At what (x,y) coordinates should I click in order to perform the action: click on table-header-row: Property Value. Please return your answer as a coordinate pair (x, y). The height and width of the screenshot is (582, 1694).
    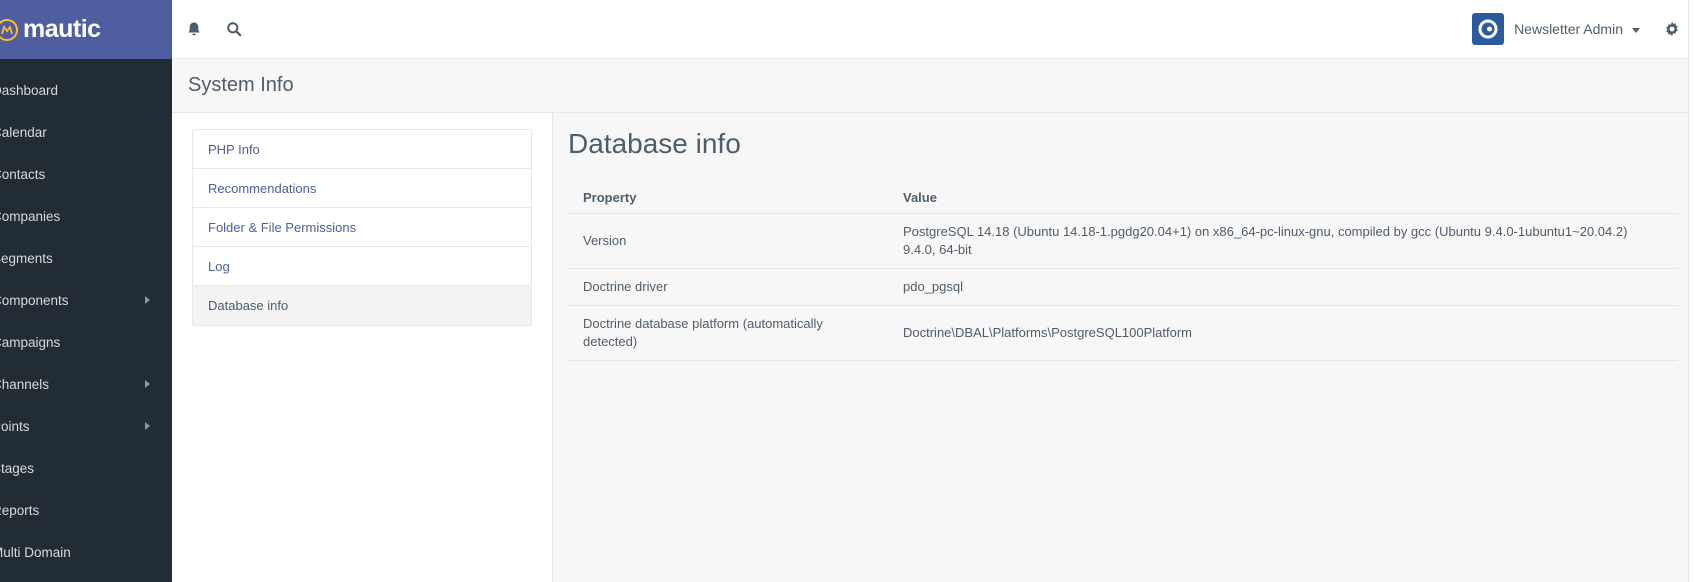
    Looking at the image, I should click on (1123, 196).